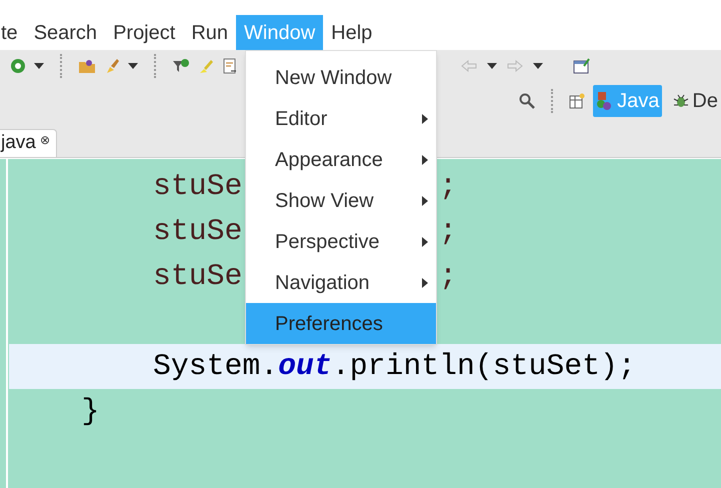 Image resolution: width=721 pixels, height=488 pixels. I want to click on bug-icon, so click(681, 101).